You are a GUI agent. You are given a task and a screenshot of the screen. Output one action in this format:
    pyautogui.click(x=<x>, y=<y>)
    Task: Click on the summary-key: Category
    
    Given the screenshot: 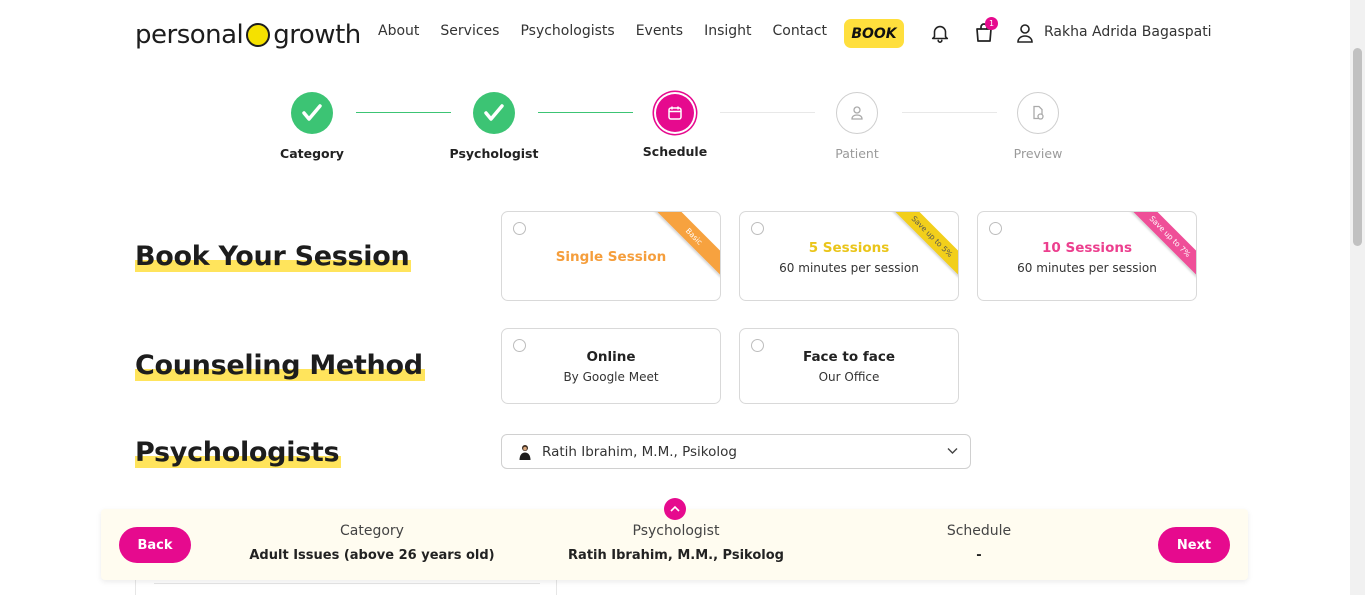 What is the action you would take?
    pyautogui.click(x=372, y=531)
    